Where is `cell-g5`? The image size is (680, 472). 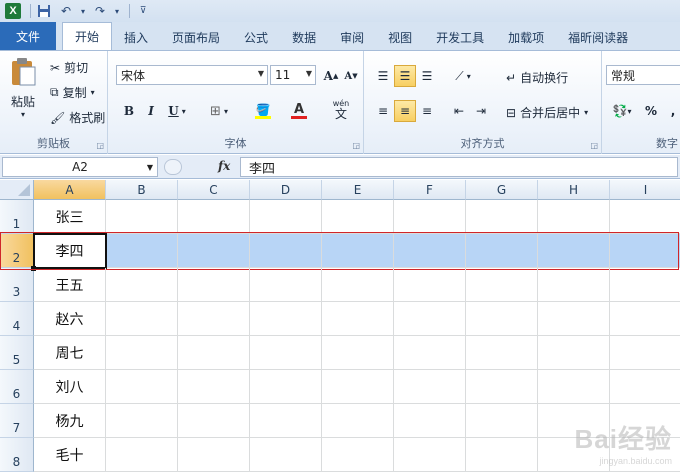
cell-g5 is located at coordinates (502, 353).